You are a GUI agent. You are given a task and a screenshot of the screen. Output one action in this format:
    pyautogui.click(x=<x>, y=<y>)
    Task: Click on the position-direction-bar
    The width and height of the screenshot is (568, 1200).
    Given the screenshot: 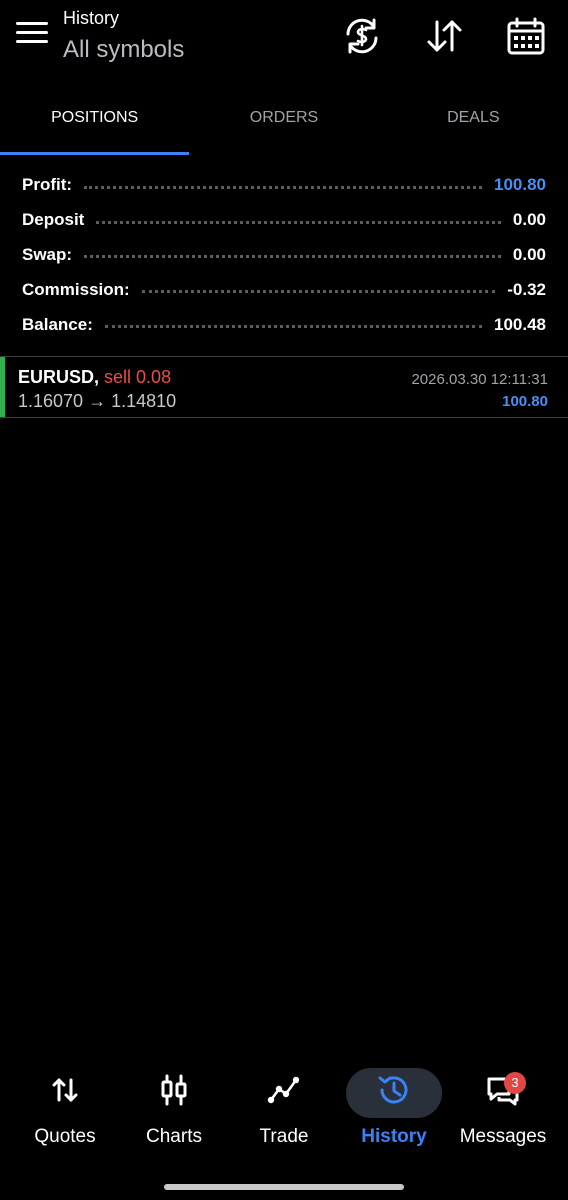 What is the action you would take?
    pyautogui.click(x=2, y=387)
    